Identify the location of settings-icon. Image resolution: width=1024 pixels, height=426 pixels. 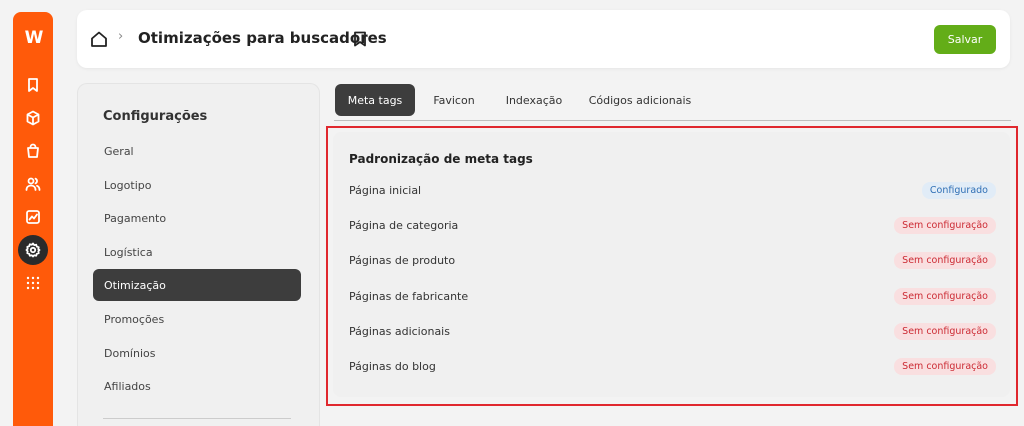
(33, 250).